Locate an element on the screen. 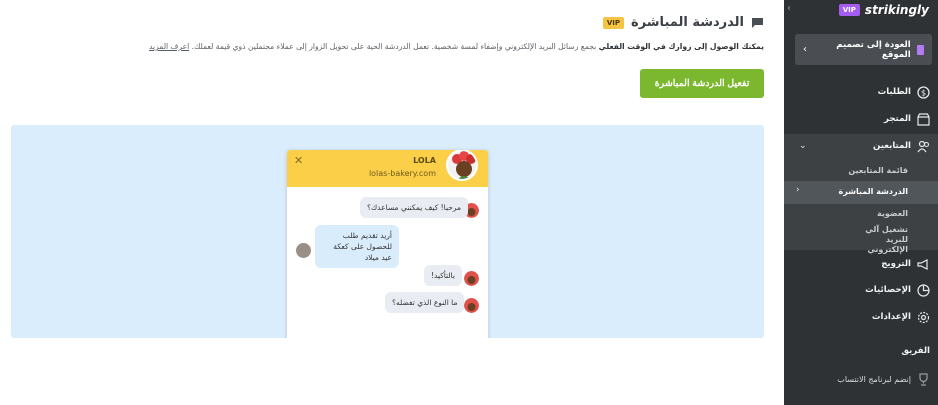  chevron-left-icon: ‹ is located at coordinates (789, 8).